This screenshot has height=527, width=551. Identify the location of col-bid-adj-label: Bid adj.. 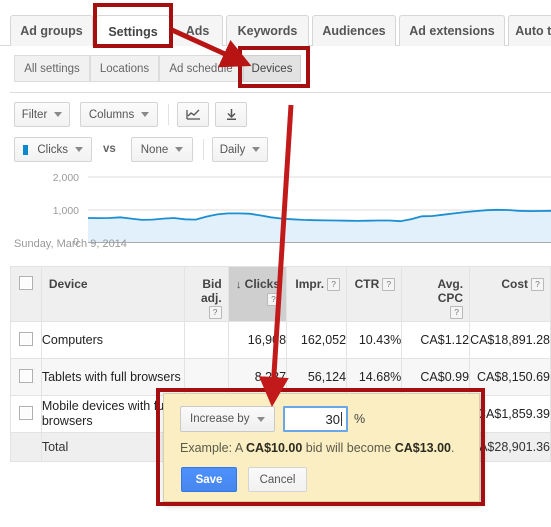
(211, 291).